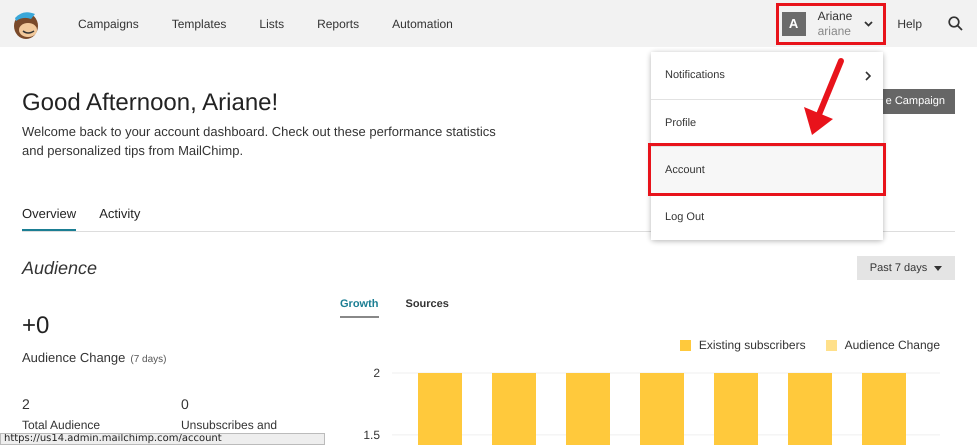 The width and height of the screenshot is (977, 445). Describe the element at coordinates (148, 359) in the screenshot. I see `period-label: (7 days)` at that location.